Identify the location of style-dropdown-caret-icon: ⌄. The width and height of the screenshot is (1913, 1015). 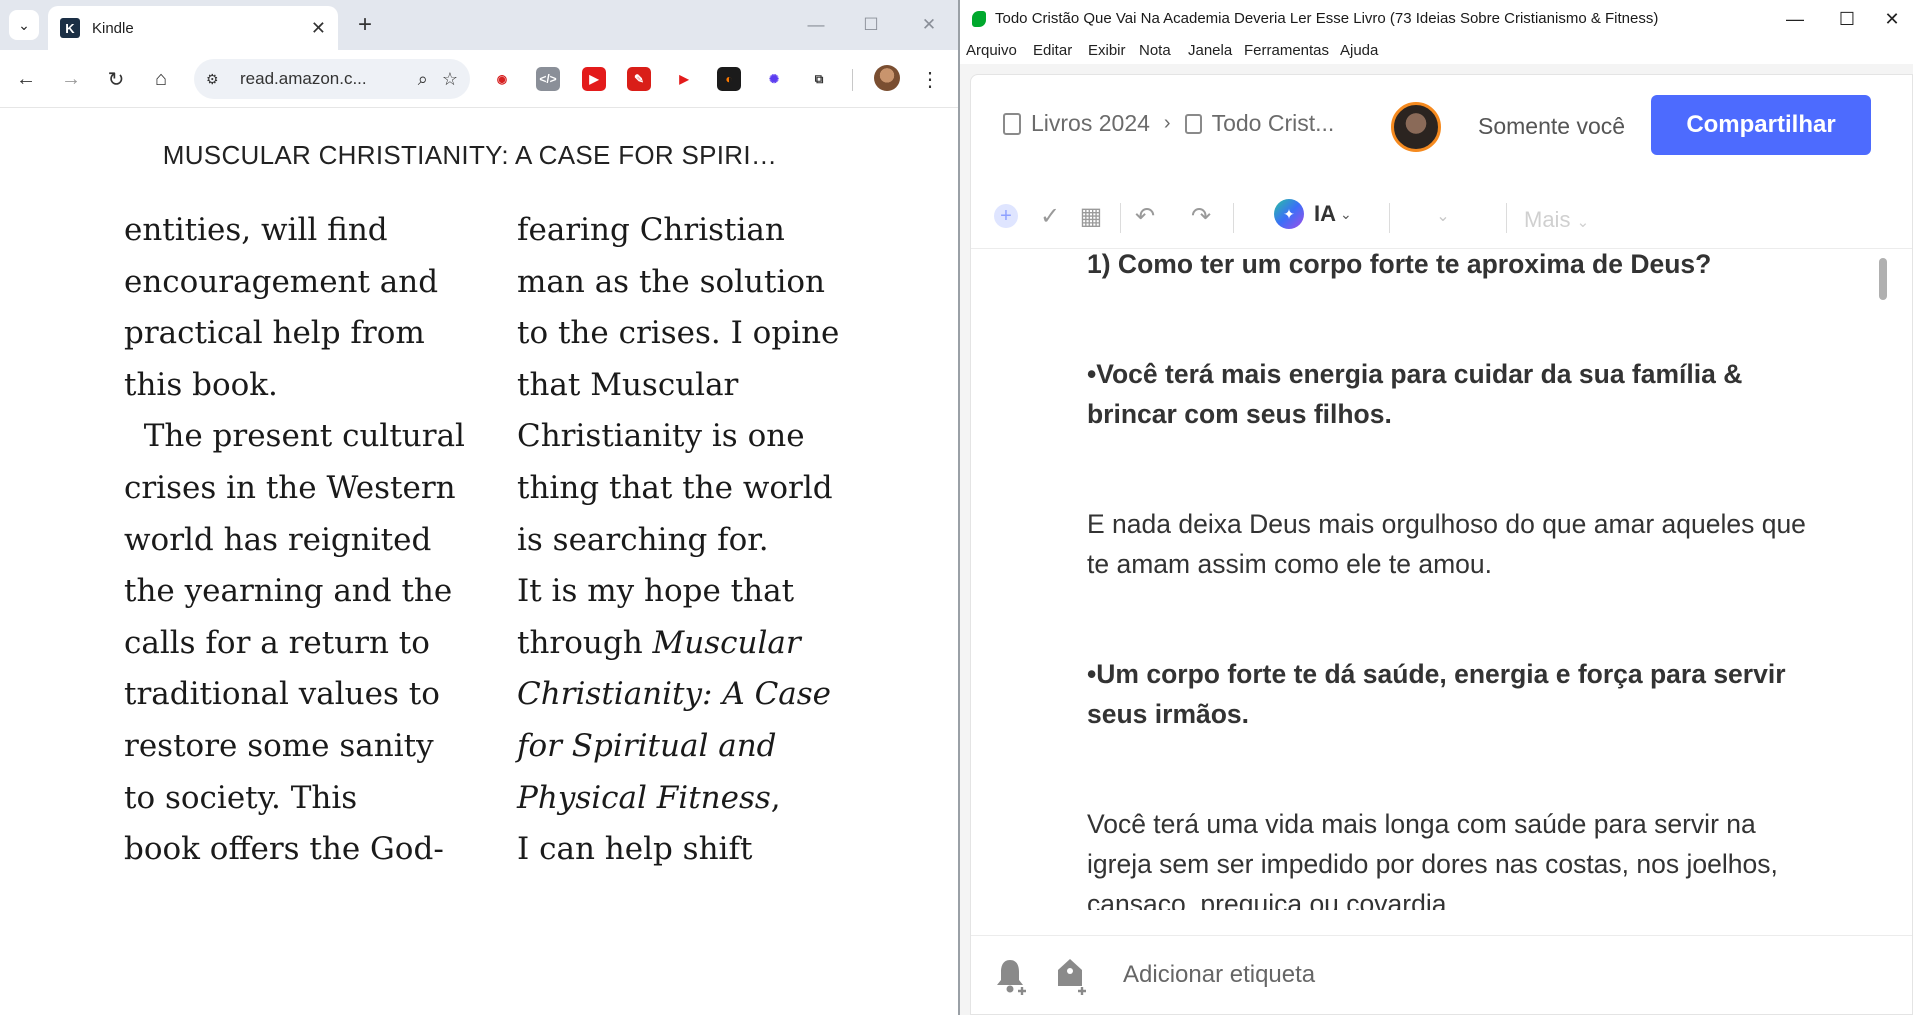
(1443, 216).